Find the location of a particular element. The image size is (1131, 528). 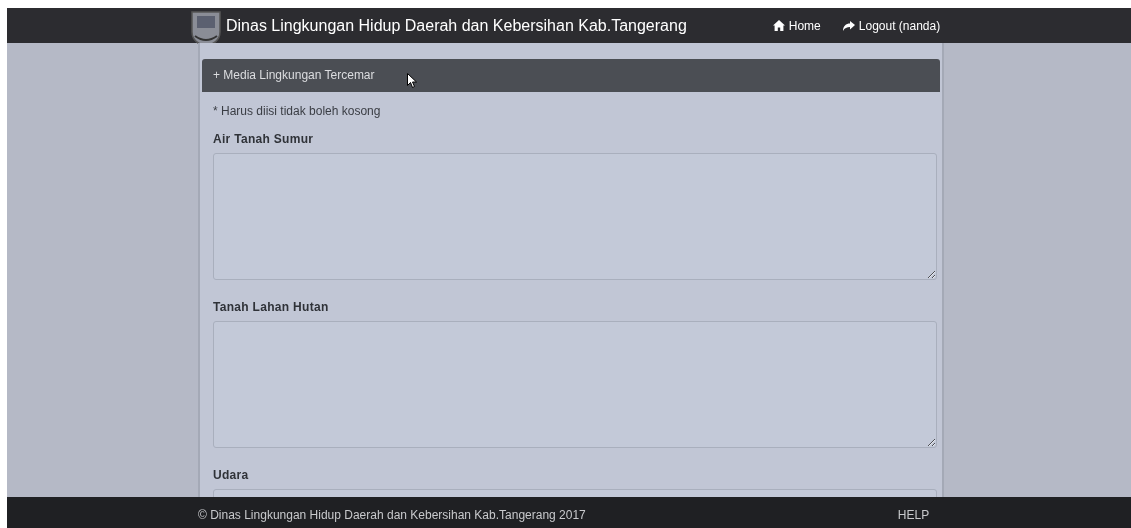

copyright-text: © Dinas Lingkungan Hidup Daerah dan Kebersihan Kab.Tangerang 2017 is located at coordinates (392, 514).